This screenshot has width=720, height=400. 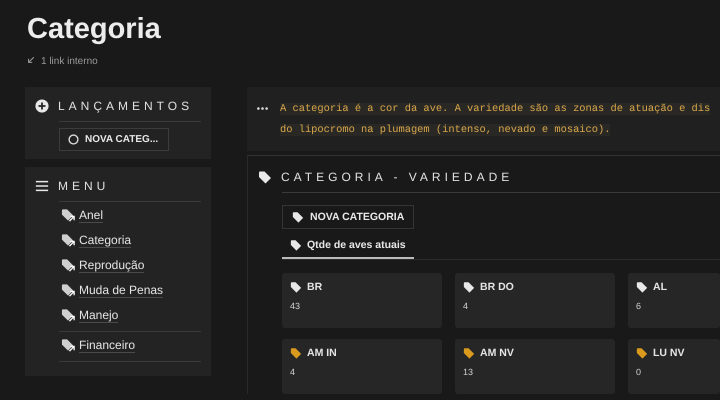 What do you see at coordinates (668, 353) in the screenshot?
I see `card-title: LU NV` at bounding box center [668, 353].